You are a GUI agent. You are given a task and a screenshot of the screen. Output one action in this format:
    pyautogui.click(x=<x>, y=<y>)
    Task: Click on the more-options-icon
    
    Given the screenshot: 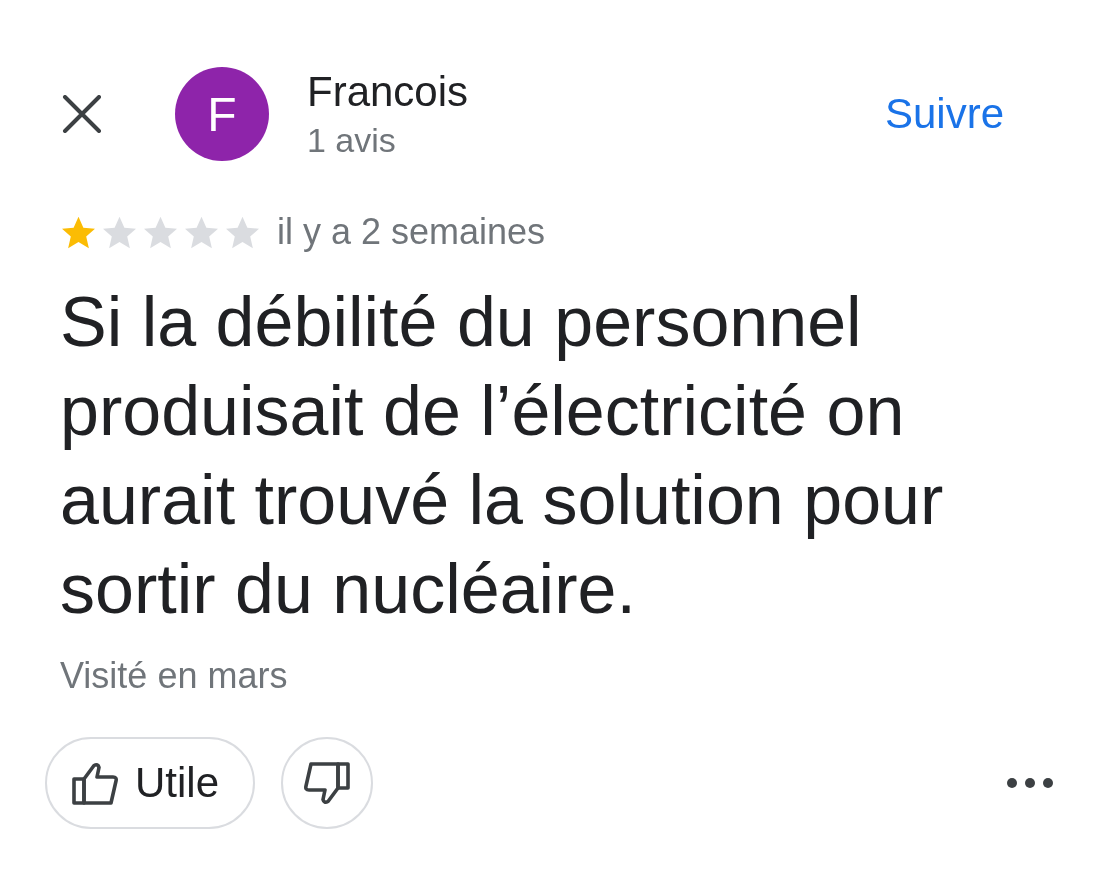 What is the action you would take?
    pyautogui.click(x=1030, y=783)
    